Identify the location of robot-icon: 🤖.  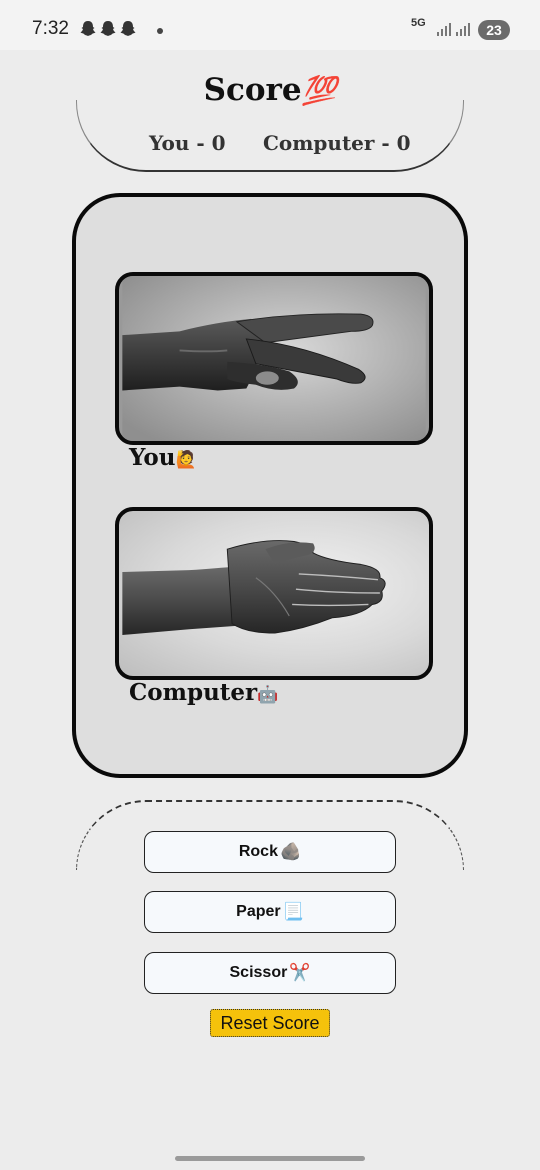
(268, 695).